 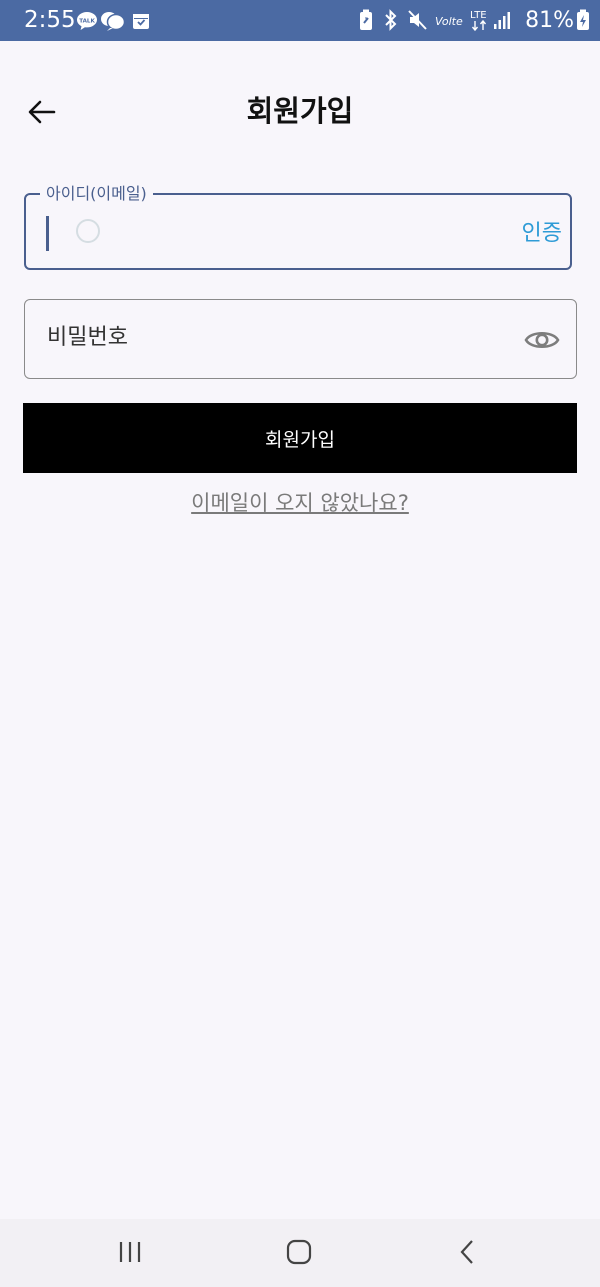 I want to click on volte-label: Volte, so click(x=449, y=21).